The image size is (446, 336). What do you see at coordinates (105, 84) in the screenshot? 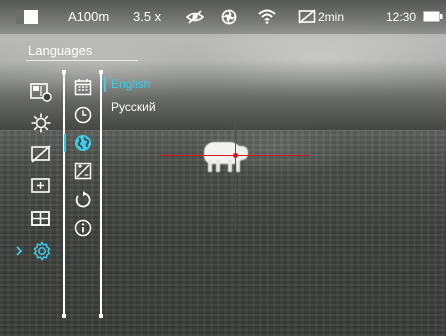
I see `selected-language-indicator` at bounding box center [105, 84].